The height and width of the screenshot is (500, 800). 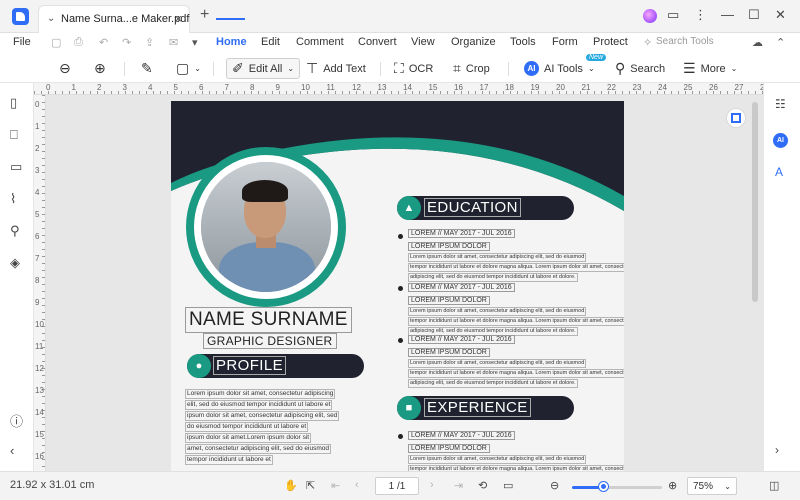 I want to click on menu-form: Form, so click(x=565, y=42).